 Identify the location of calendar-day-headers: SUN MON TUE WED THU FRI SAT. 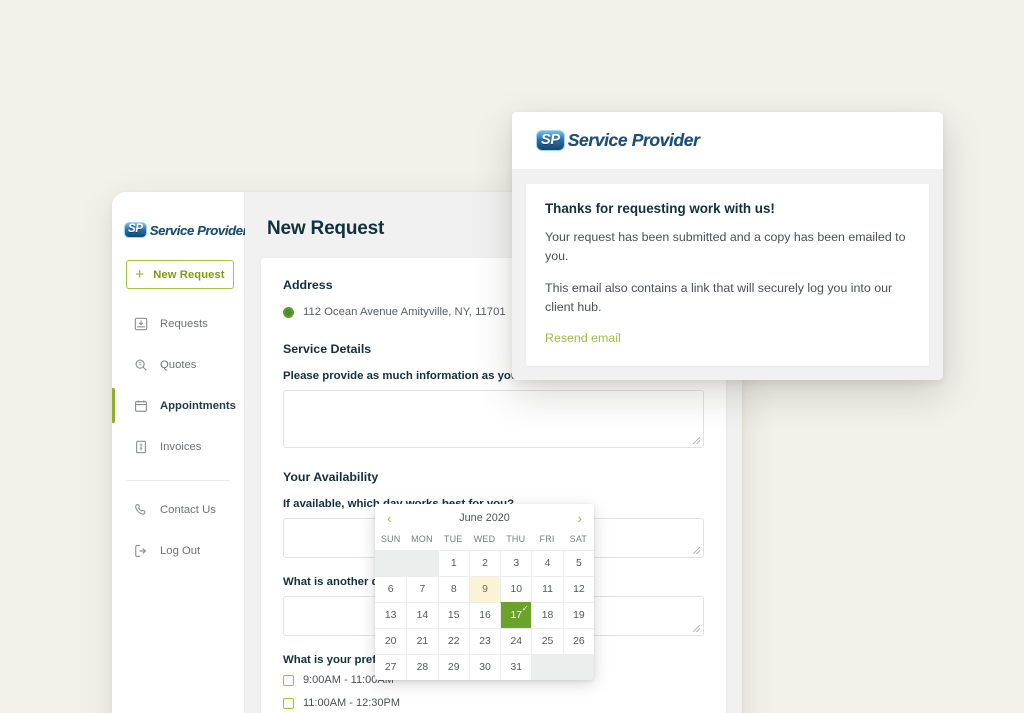
(484, 540).